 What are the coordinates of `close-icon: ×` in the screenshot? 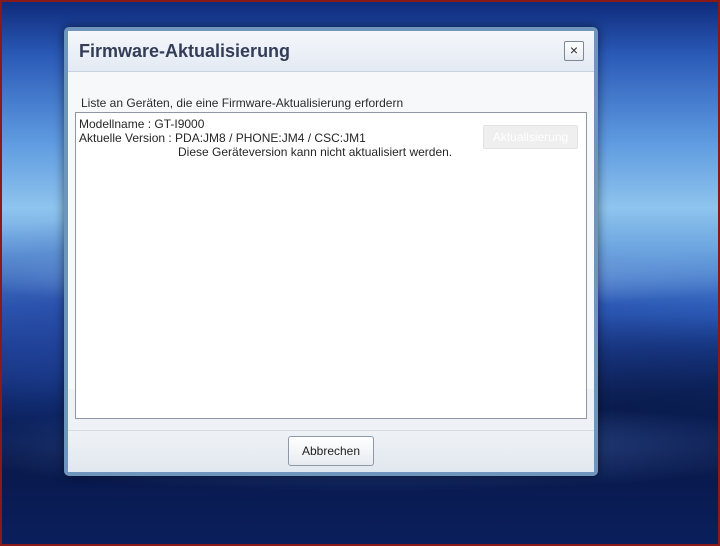 It's located at (574, 50).